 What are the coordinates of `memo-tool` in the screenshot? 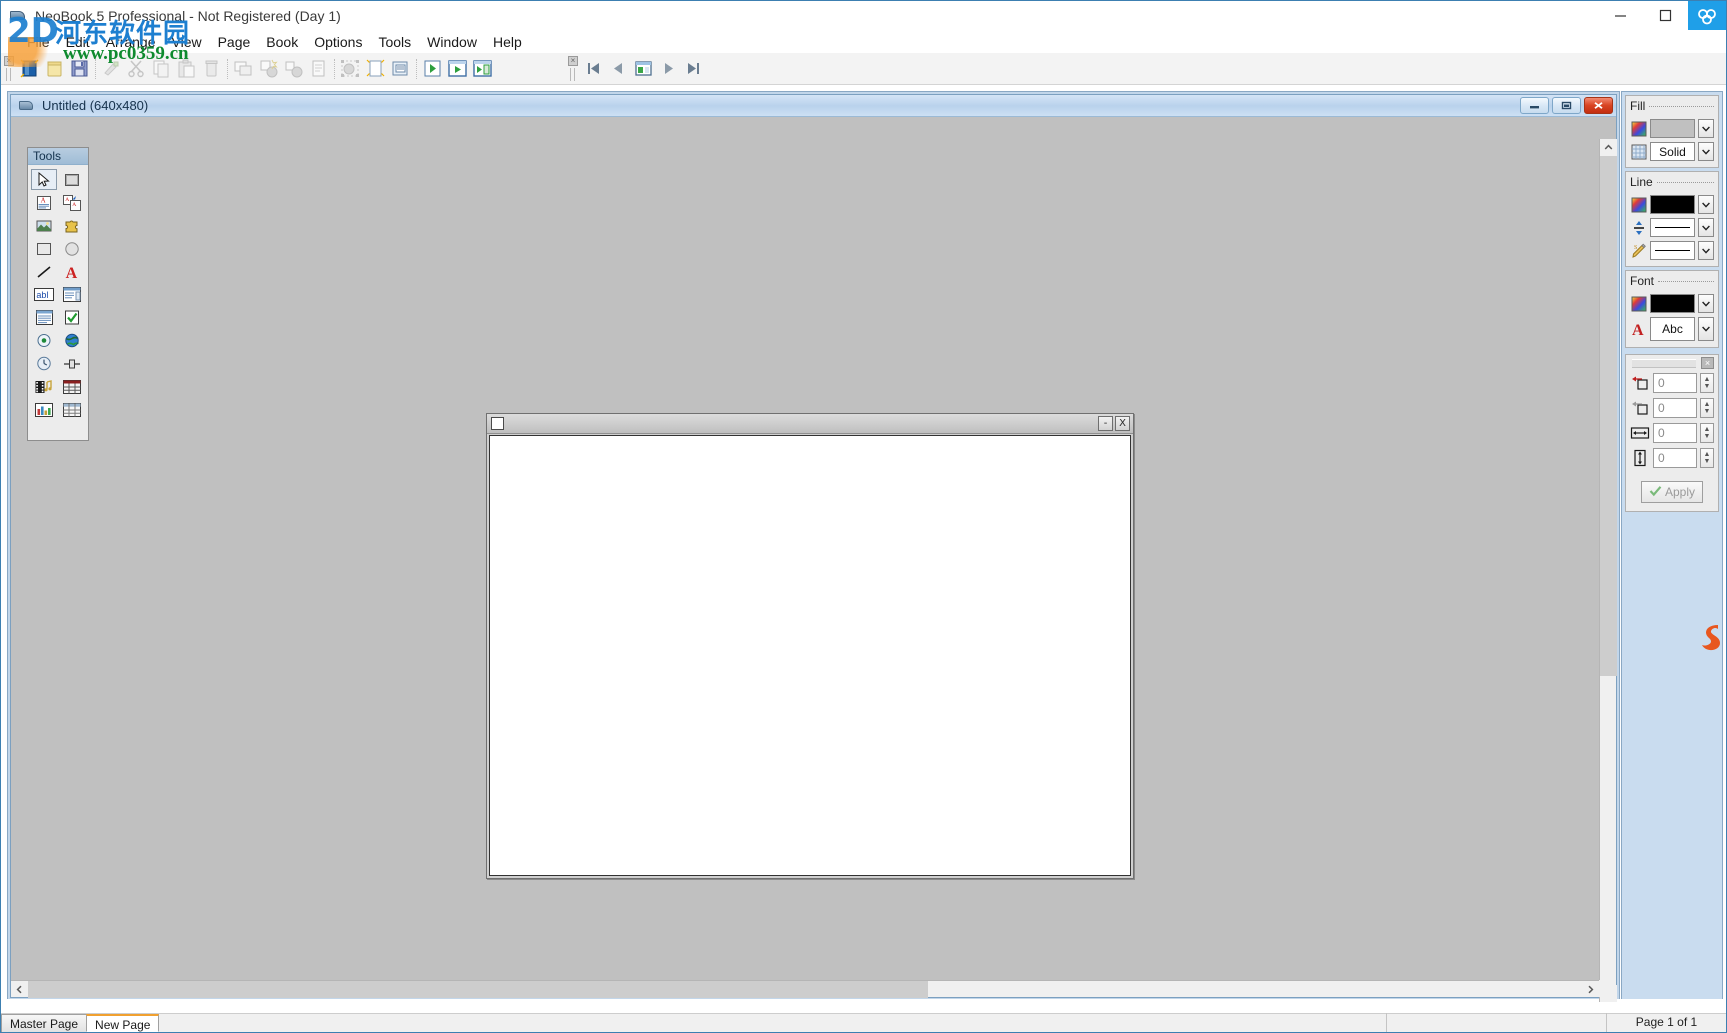 It's located at (44, 317).